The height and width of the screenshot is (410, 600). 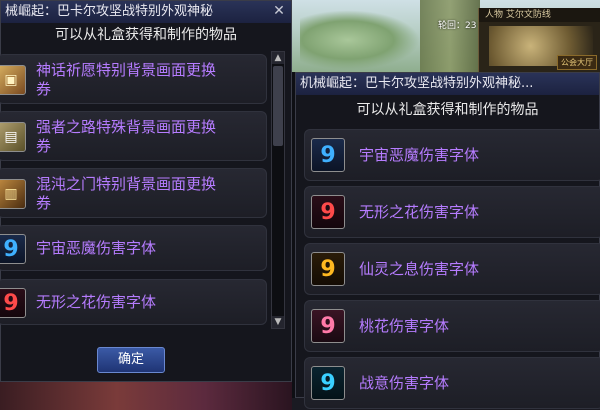 What do you see at coordinates (126, 193) in the screenshot?
I see `item-label: 混沌之门特别背景画面更换 券` at bounding box center [126, 193].